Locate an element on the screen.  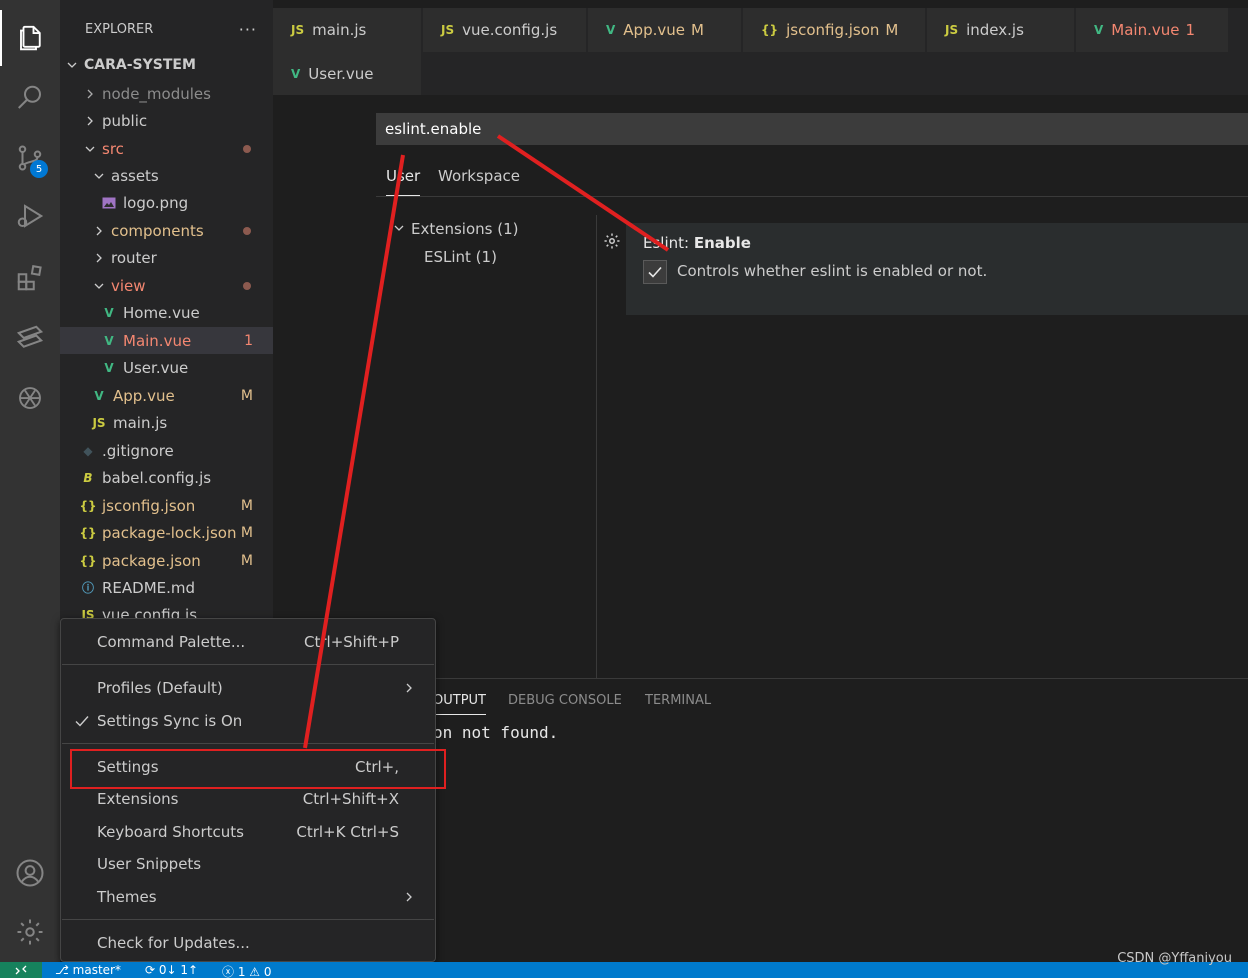
settings-search-input is located at coordinates (812, 129).